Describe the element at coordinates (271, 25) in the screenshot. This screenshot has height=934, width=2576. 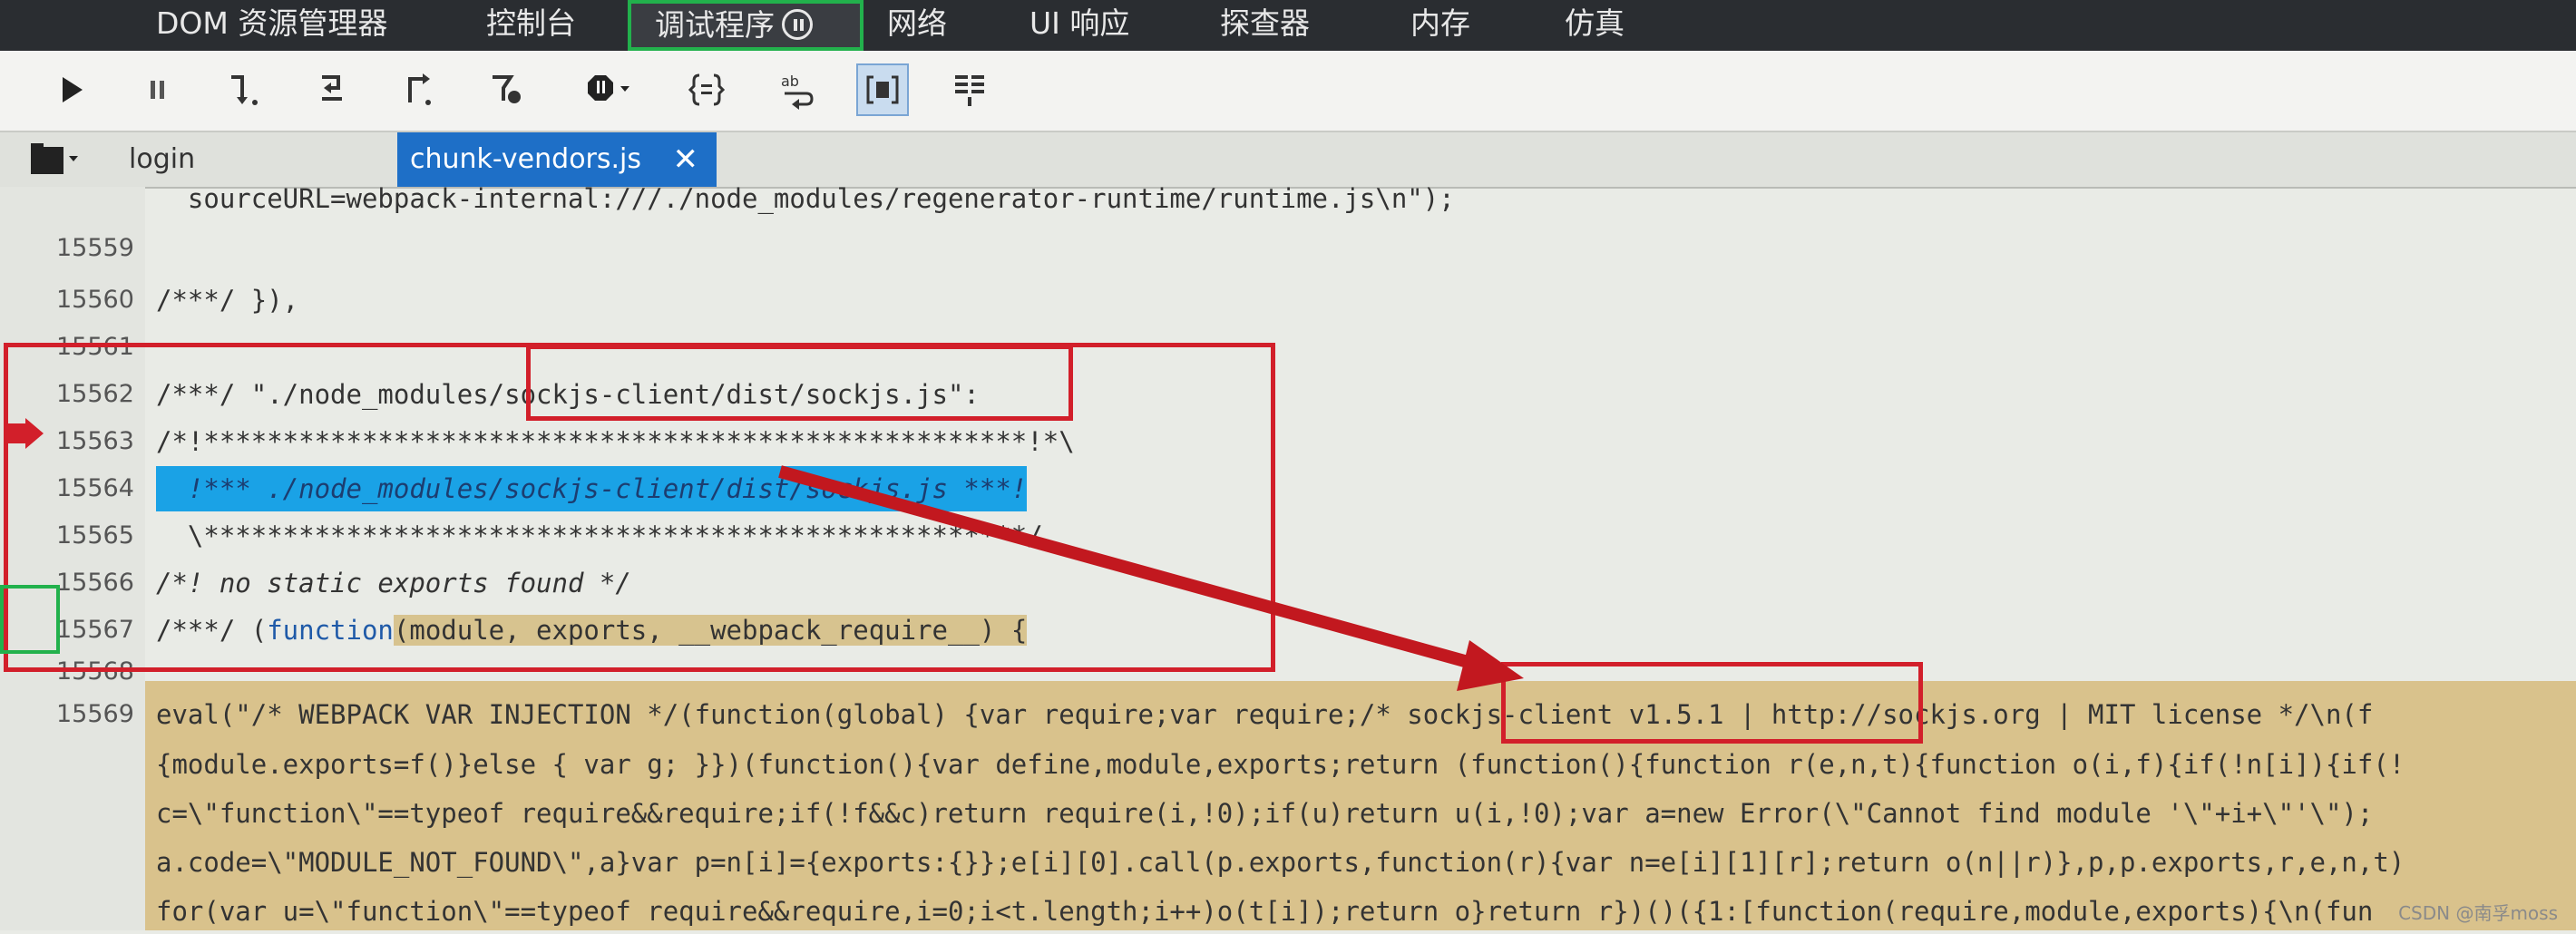
I see `tab-dom-explorer: DOM 资源管理器` at that location.